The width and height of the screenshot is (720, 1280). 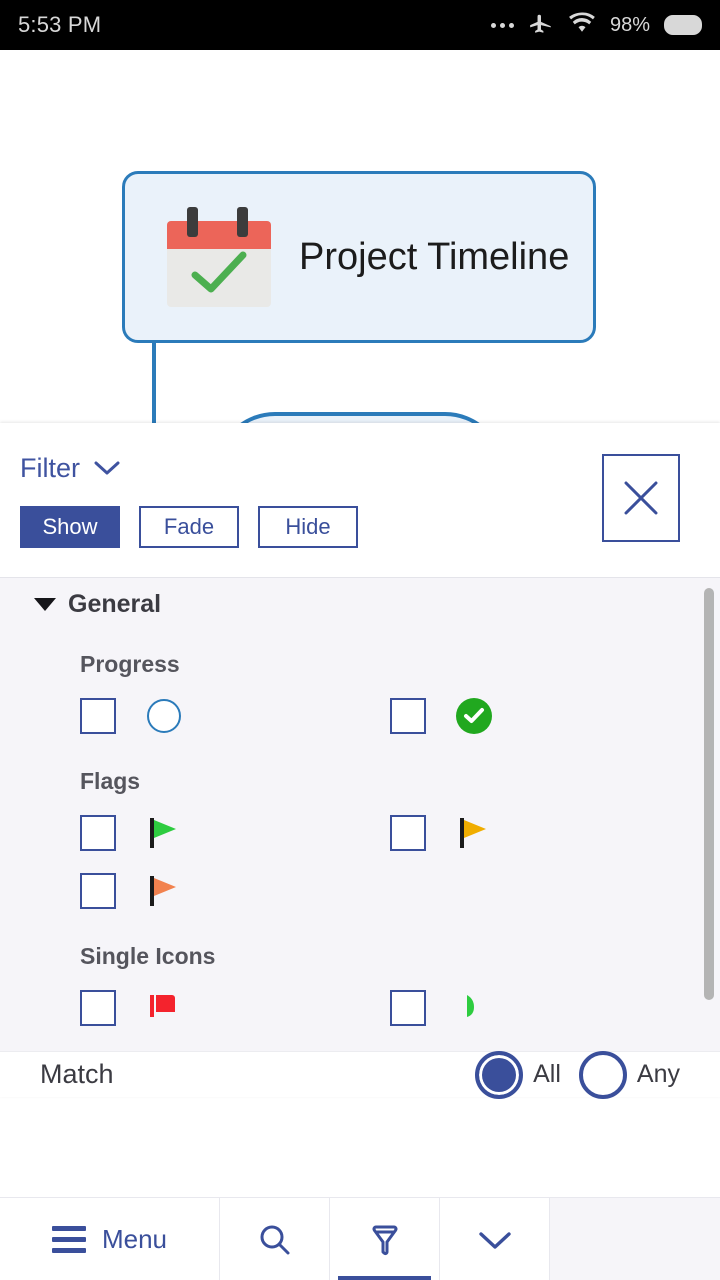 What do you see at coordinates (98, 716) in the screenshot?
I see `checkbox-progress-empty` at bounding box center [98, 716].